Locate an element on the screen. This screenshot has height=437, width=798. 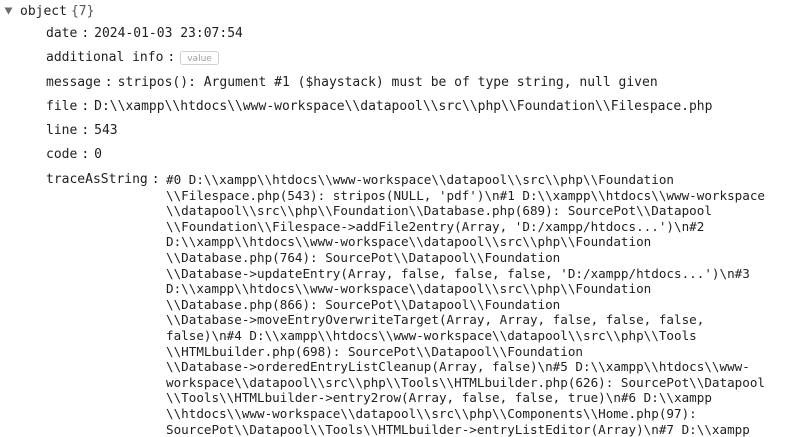
property-trace: traceAsString: is located at coordinates (103, 179).